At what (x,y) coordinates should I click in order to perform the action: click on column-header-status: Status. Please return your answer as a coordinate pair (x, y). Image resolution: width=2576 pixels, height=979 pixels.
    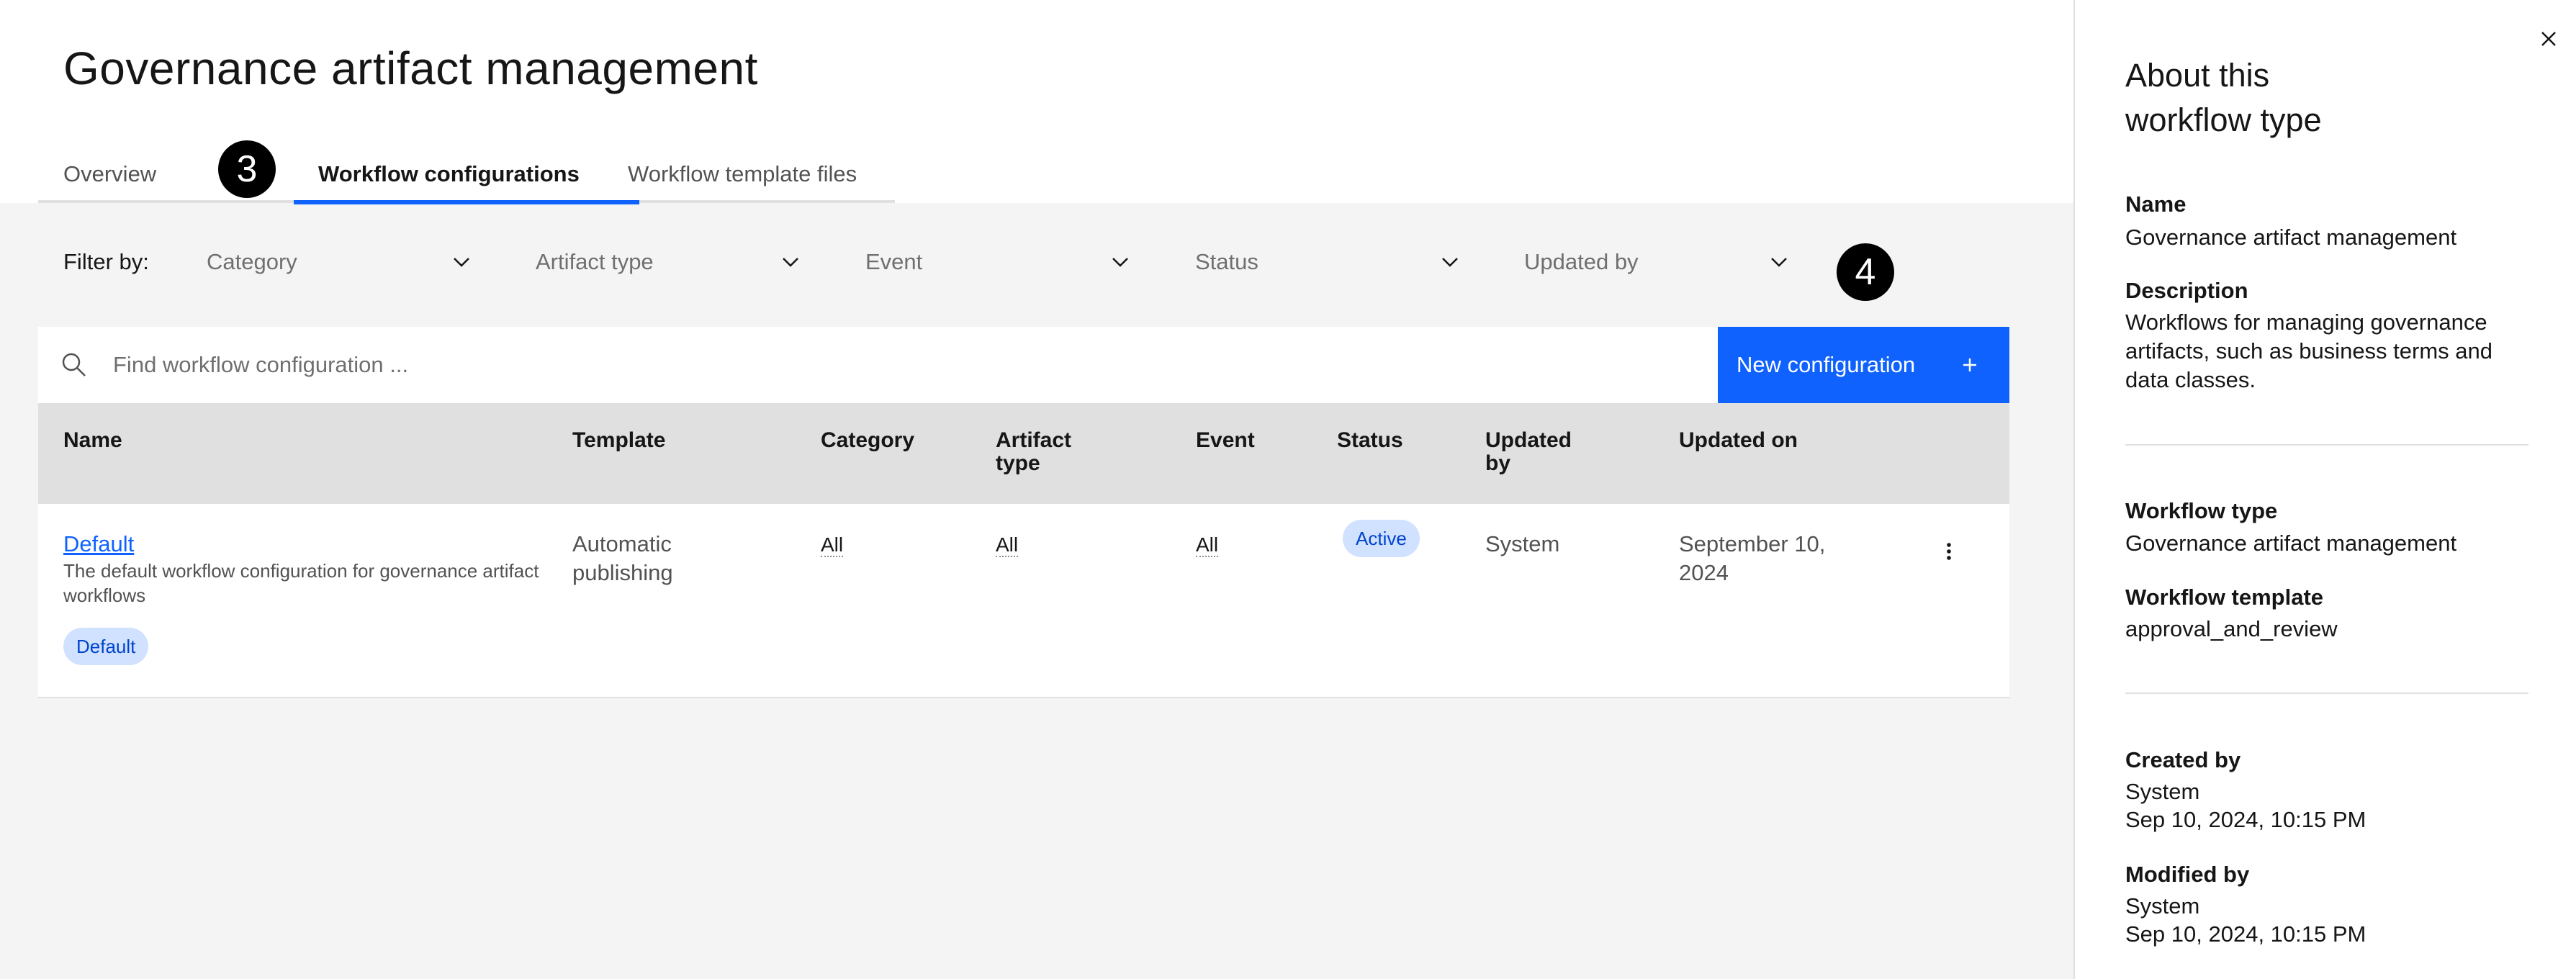
    Looking at the image, I should click on (1370, 440).